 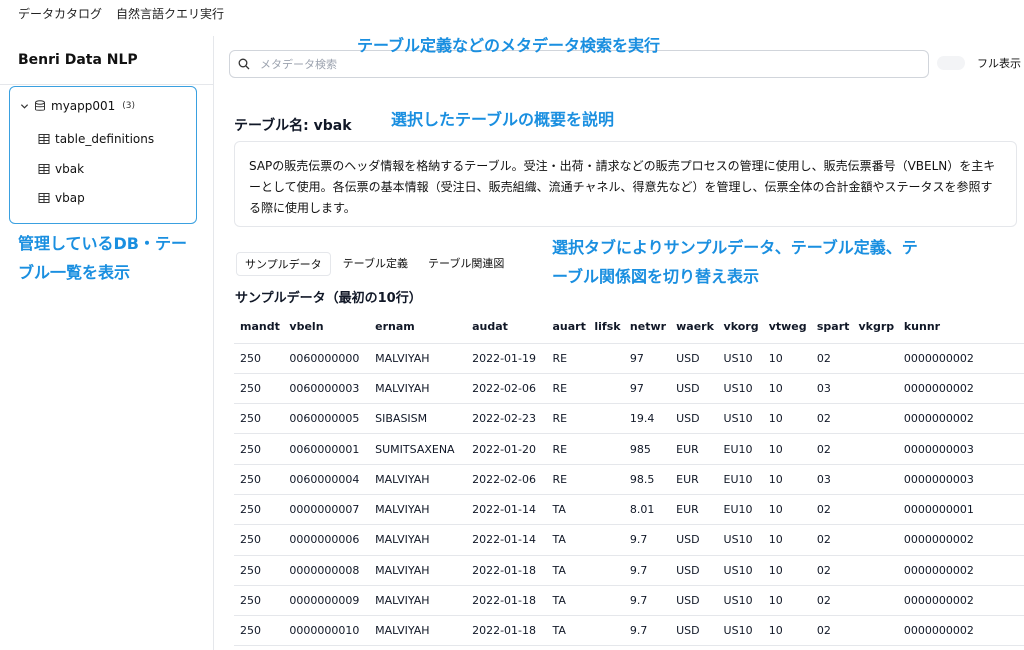 What do you see at coordinates (506, 327) in the screenshot?
I see `column-header-audat: audat` at bounding box center [506, 327].